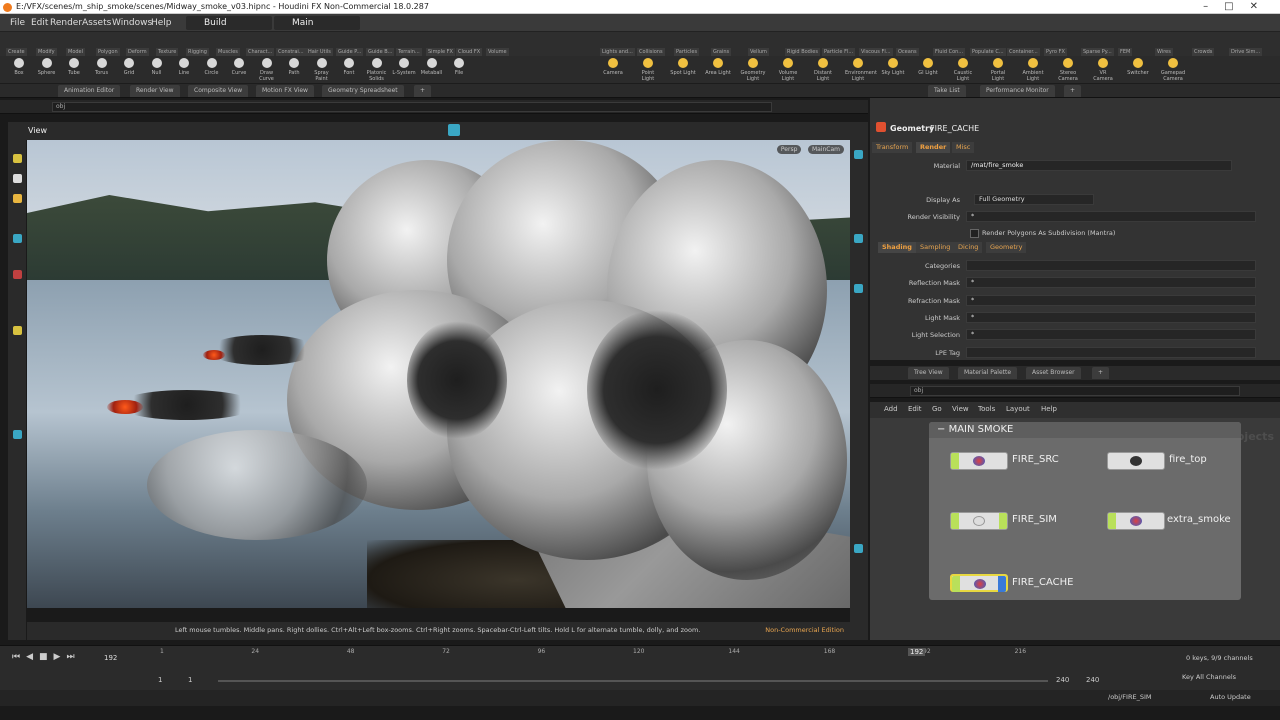 The width and height of the screenshot is (1280, 720). Describe the element at coordinates (907, 52) in the screenshot. I see `shelf-tab: Oceans` at that location.